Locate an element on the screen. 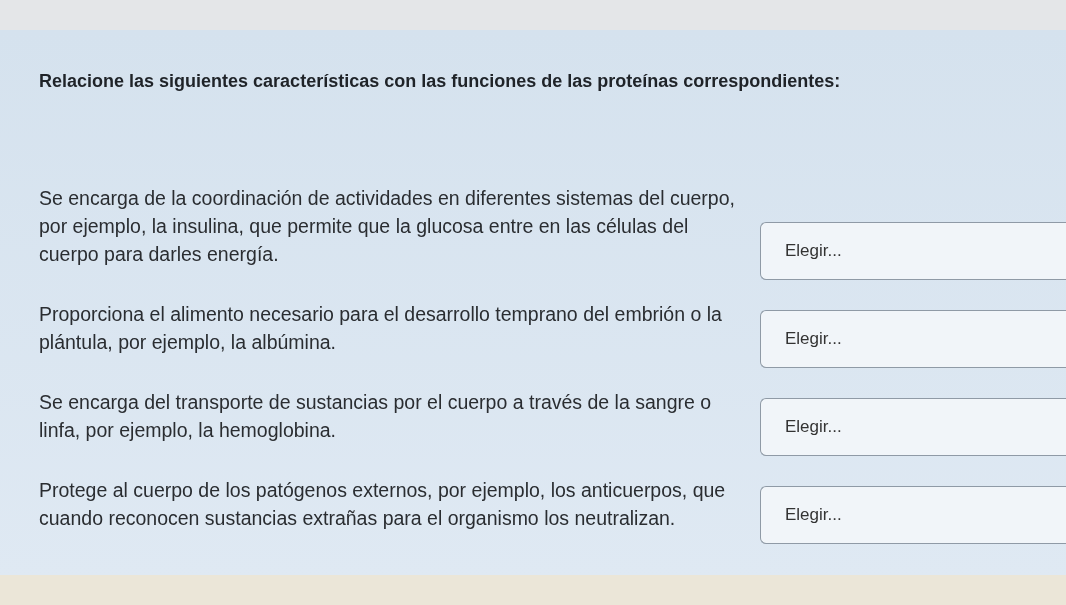 The image size is (1066, 605). statement-text: Proporciona el alimento necesario para el desarrollo temprano del embrión o la plántula, por ejemplo, la albúmina. is located at coordinates (381, 328).